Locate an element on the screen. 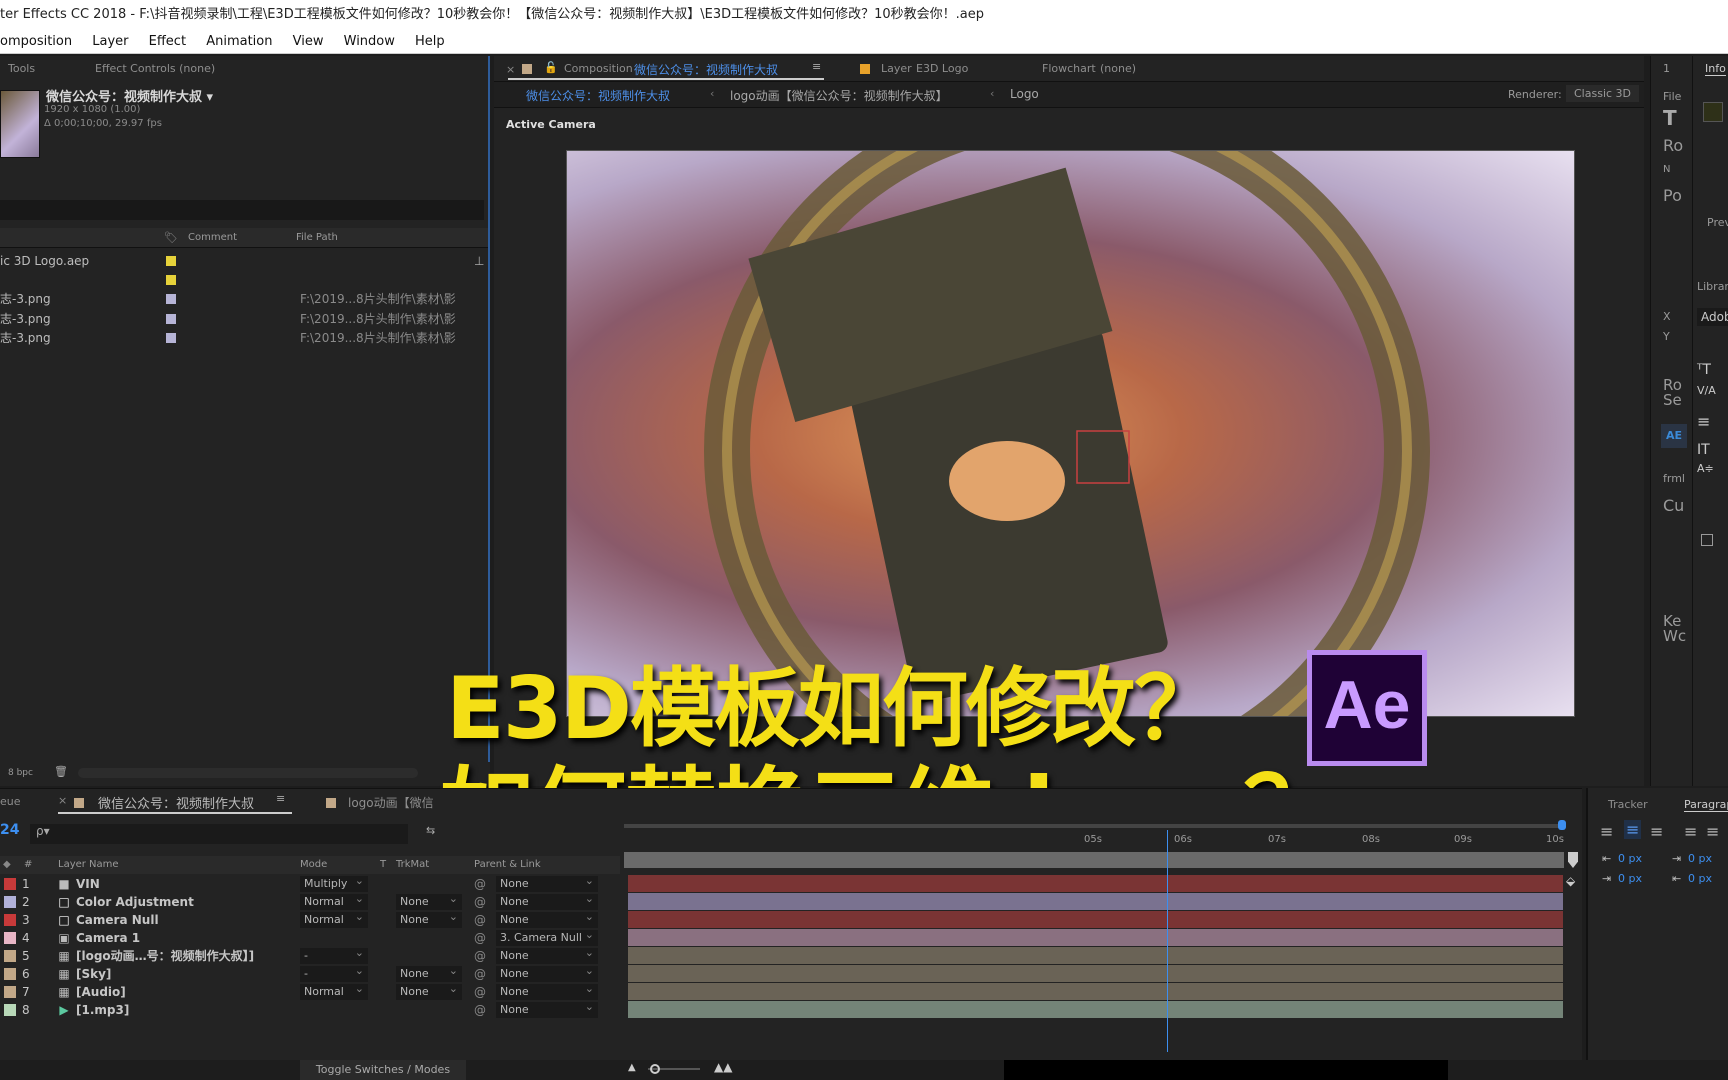 This screenshot has height=1080, width=1728. align-right-icon: ≡ is located at coordinates (1656, 831).